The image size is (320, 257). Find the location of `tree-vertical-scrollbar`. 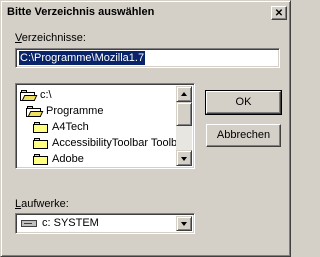

tree-vertical-scrollbar is located at coordinates (184, 126).